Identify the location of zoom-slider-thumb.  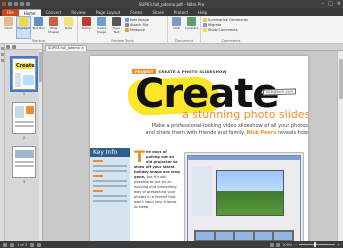
(315, 244).